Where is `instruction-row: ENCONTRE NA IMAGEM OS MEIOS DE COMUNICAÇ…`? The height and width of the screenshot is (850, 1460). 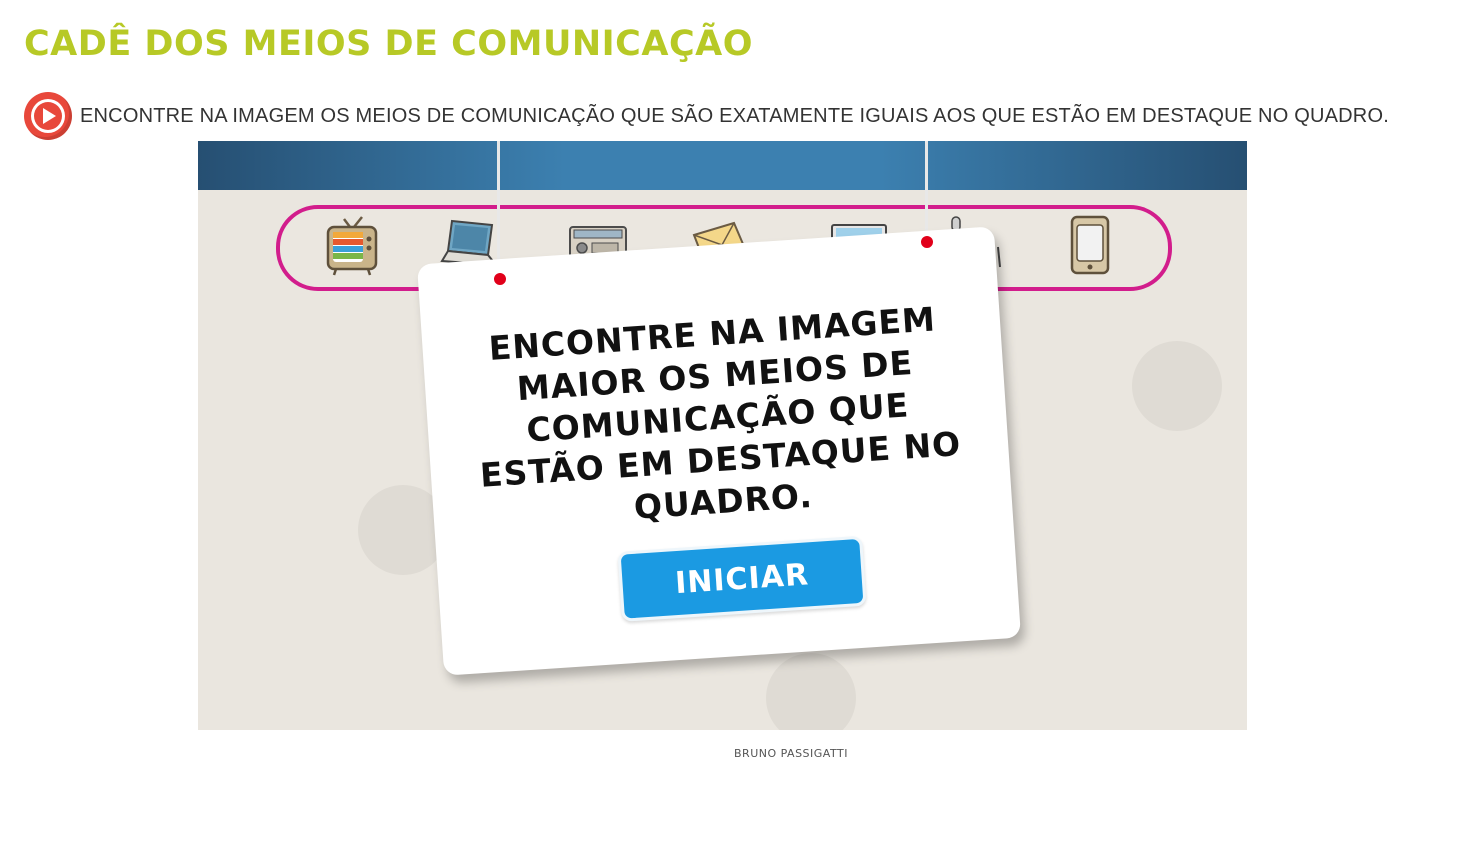 instruction-row: ENCONTRE NA IMAGEM OS MEIOS DE COMUNICAÇ… is located at coordinates (706, 116).